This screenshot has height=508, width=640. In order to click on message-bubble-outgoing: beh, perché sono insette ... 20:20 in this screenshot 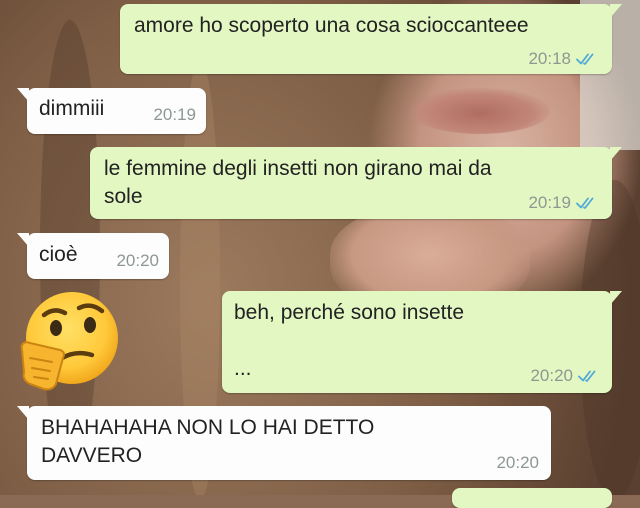, I will do `click(422, 342)`.